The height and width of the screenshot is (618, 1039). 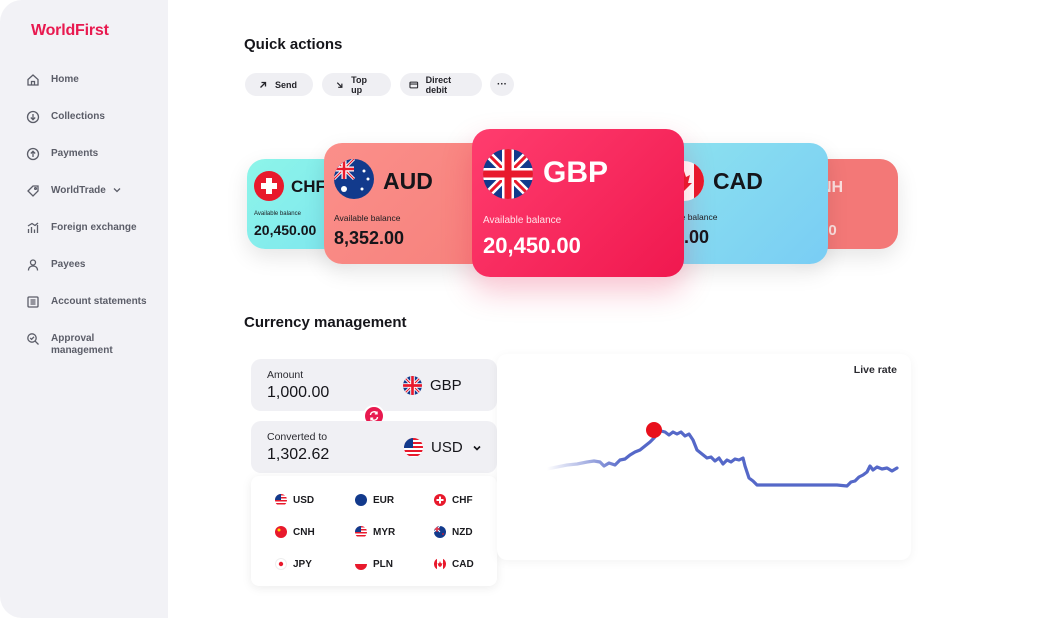 What do you see at coordinates (285, 375) in the screenshot?
I see `amount-label: Amount` at bounding box center [285, 375].